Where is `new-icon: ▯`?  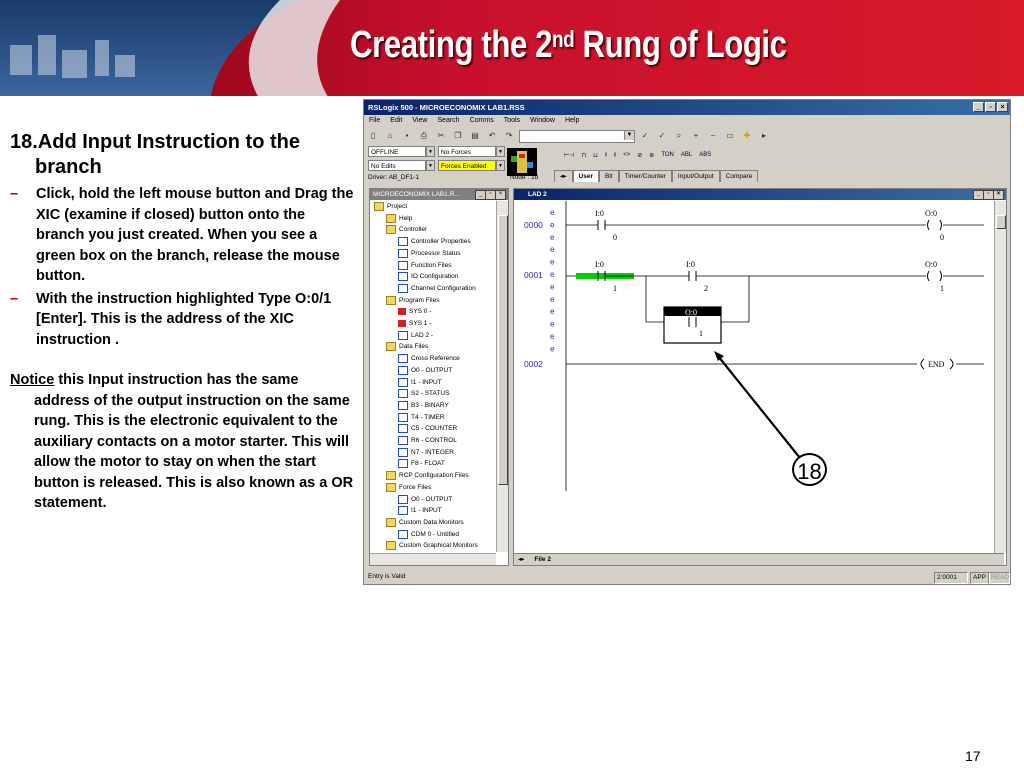 new-icon: ▯ is located at coordinates (373, 136).